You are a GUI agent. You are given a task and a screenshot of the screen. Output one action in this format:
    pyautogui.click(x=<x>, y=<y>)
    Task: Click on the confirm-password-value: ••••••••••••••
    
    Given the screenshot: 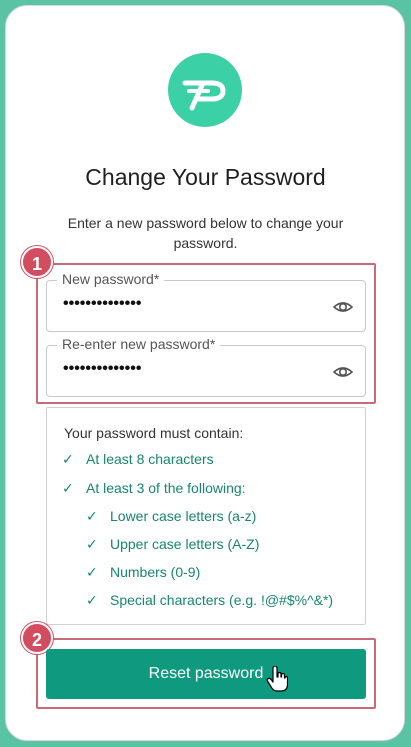 What is the action you would take?
    pyautogui.click(x=102, y=368)
    